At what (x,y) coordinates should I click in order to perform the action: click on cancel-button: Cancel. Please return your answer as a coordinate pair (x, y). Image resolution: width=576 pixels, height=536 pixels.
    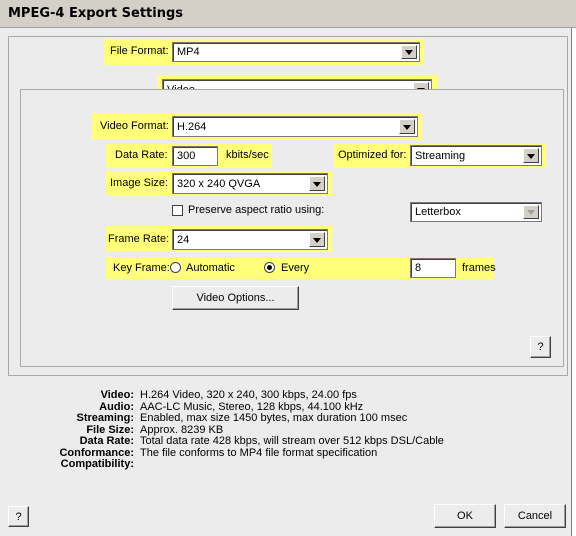
    Looking at the image, I should click on (535, 516).